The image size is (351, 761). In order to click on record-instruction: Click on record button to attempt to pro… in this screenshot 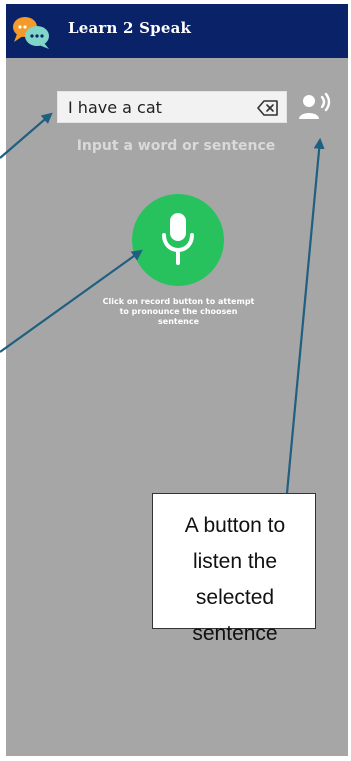, I will do `click(178, 311)`.